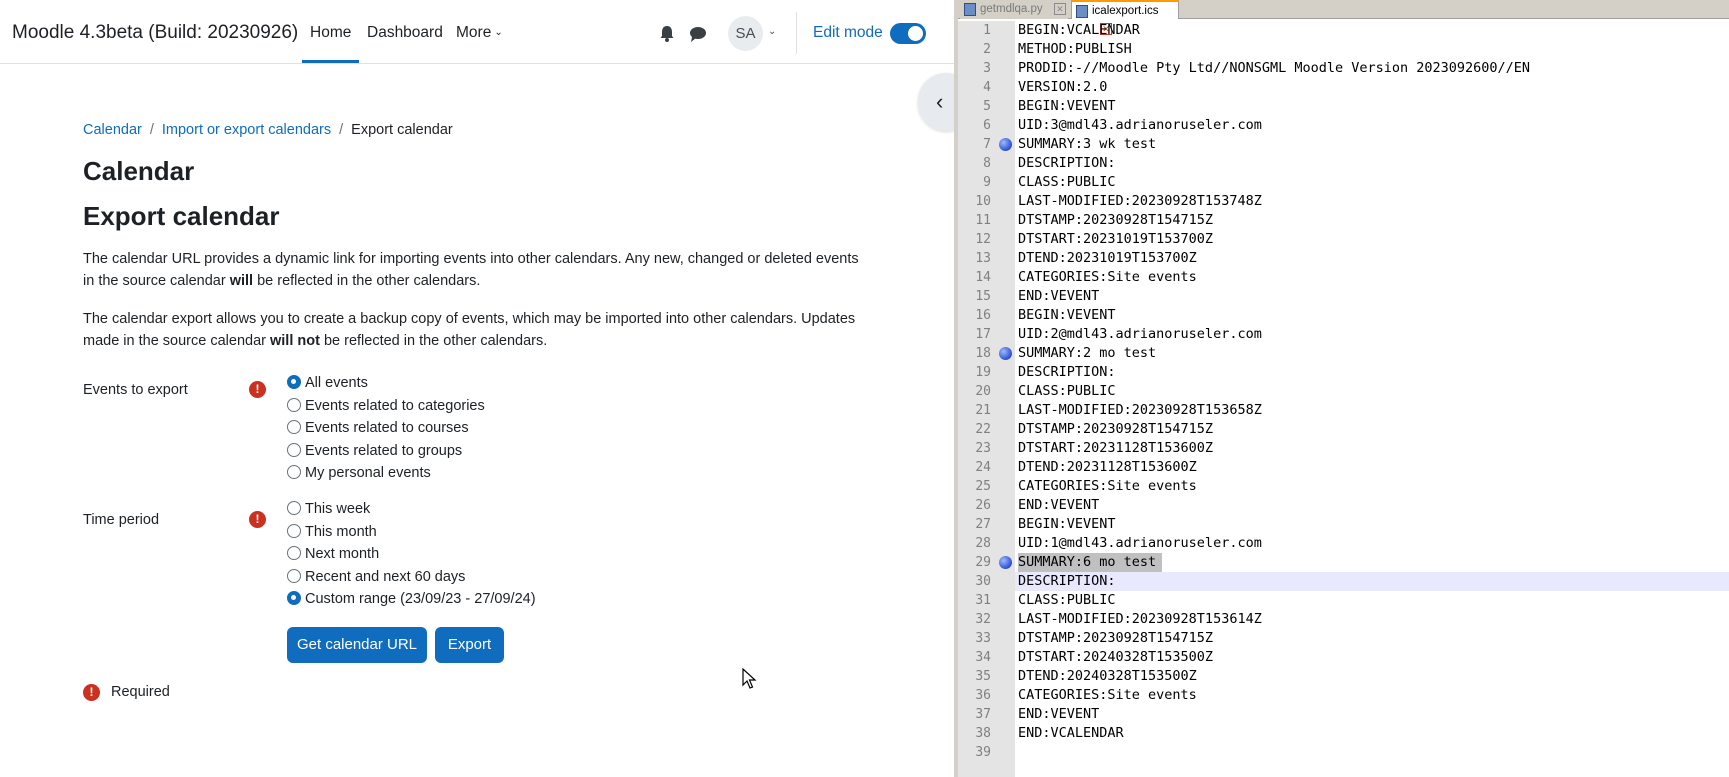 This screenshot has height=777, width=1729. Describe the element at coordinates (330, 33) in the screenshot. I see `nav-home: Home` at that location.